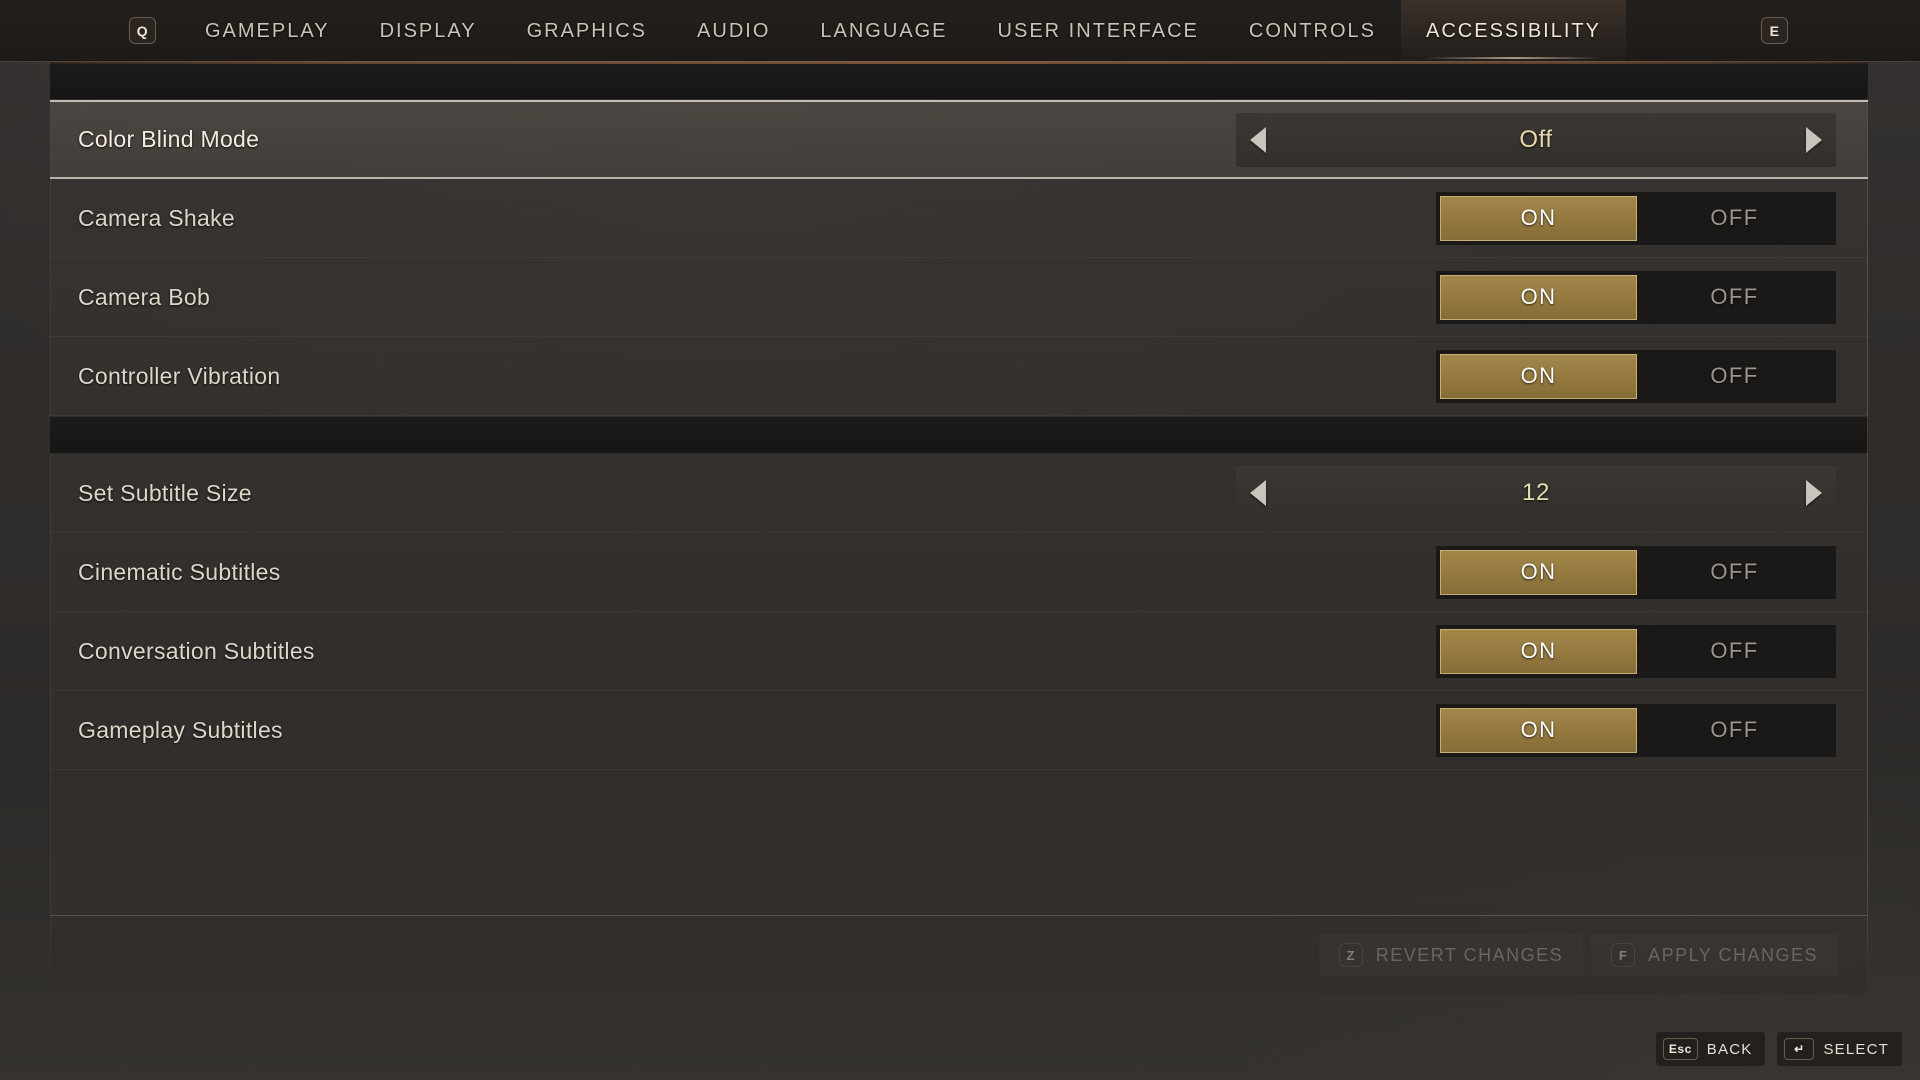  I want to click on setting-row-set-subtitle-size: Set Subtitle Size 12, so click(959, 493).